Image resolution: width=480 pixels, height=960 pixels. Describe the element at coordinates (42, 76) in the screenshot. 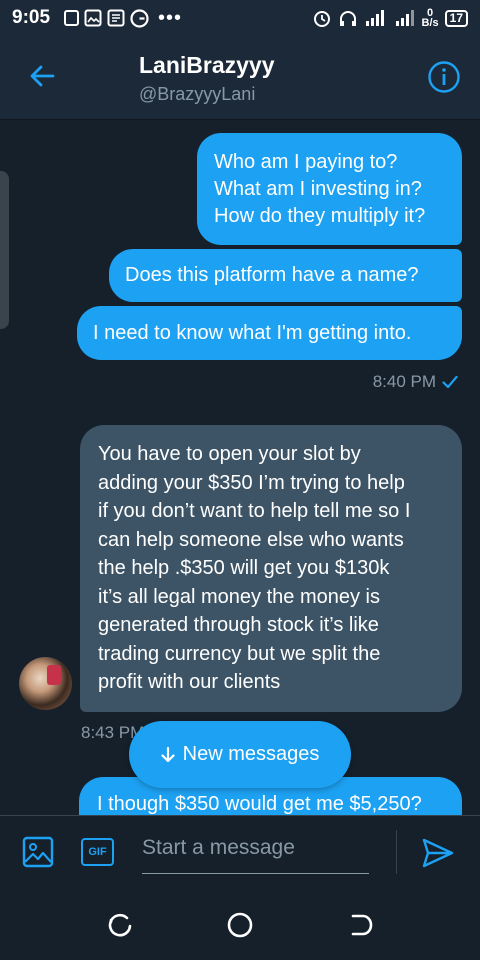

I see `back-arrow-icon` at that location.